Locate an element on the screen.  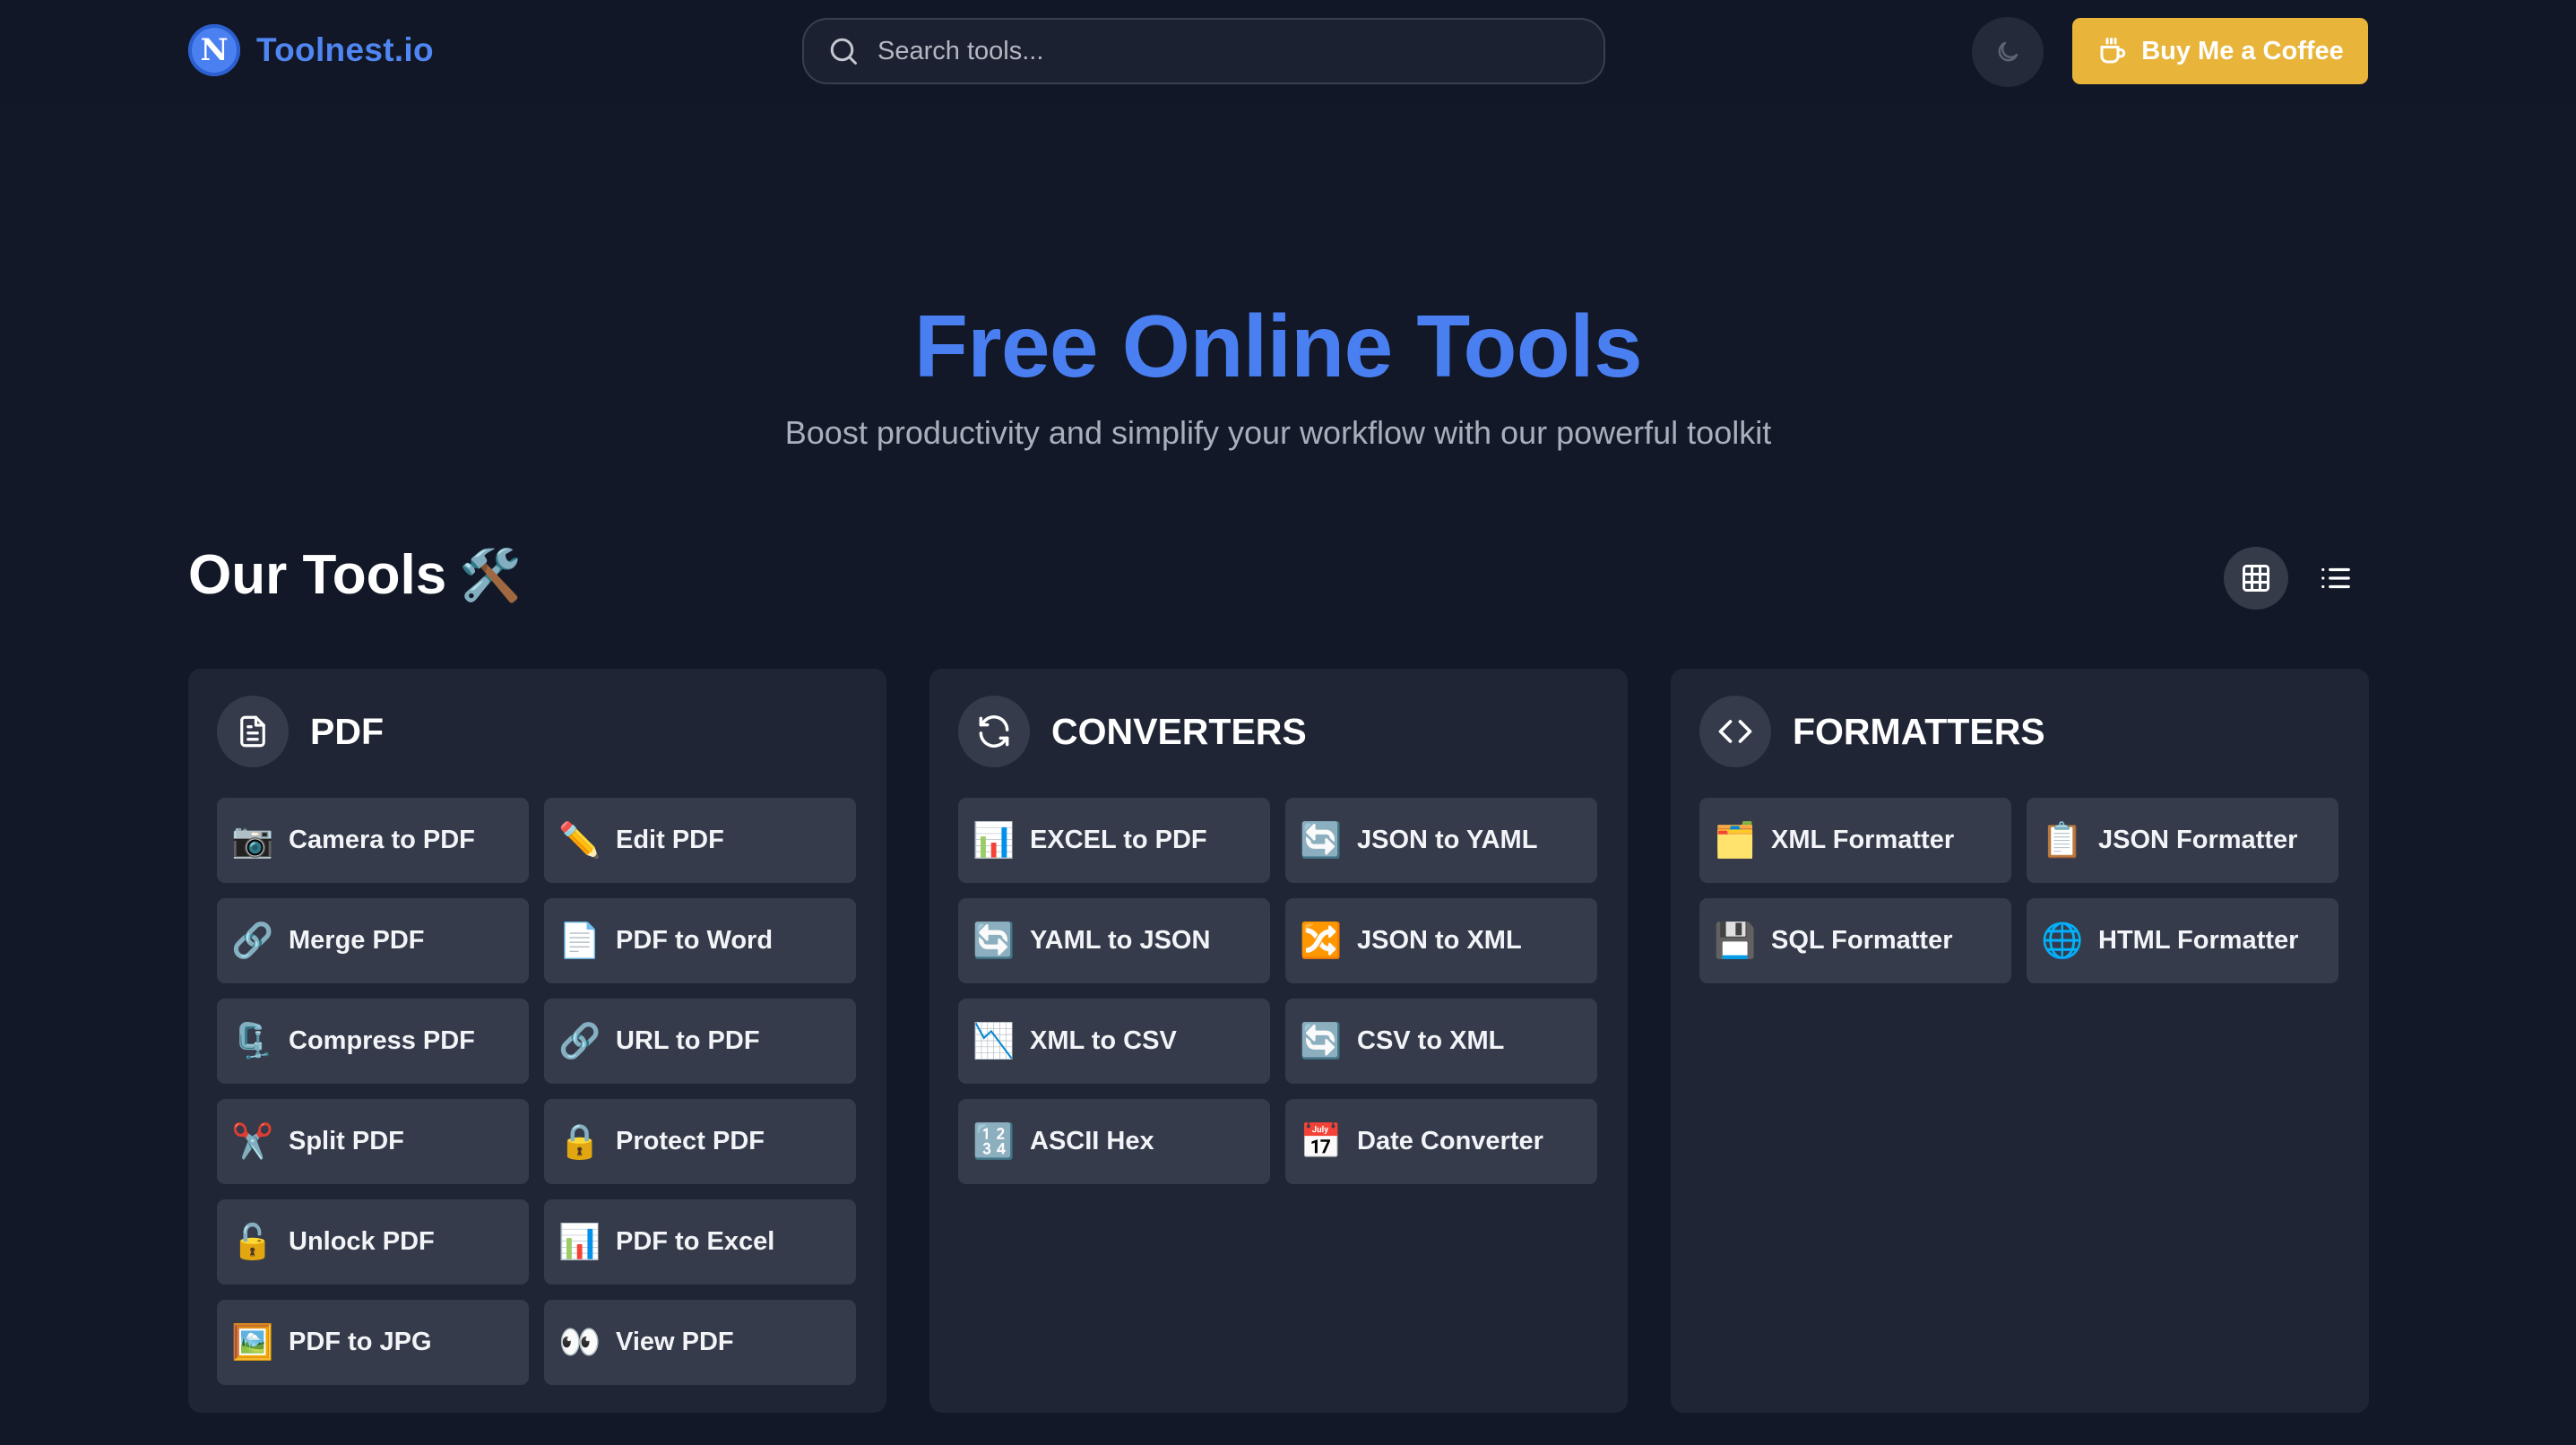
tools-heading-text: Our Tools is located at coordinates (317, 575).